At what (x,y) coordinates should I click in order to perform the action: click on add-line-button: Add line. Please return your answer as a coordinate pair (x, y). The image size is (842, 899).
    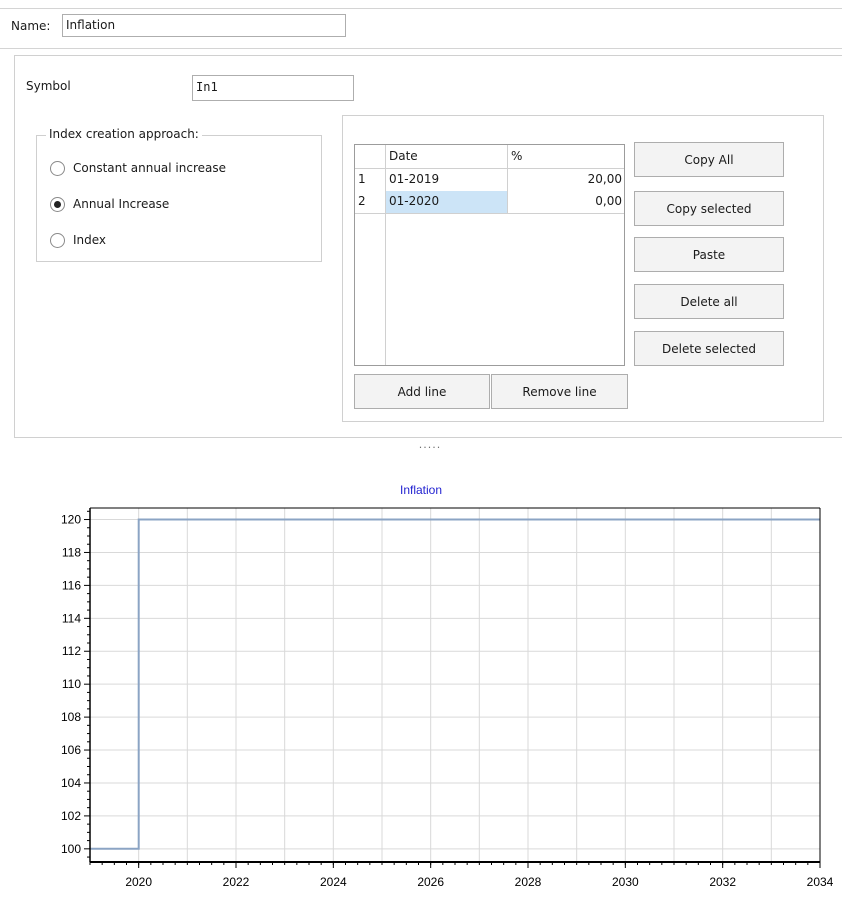
    Looking at the image, I should click on (422, 391).